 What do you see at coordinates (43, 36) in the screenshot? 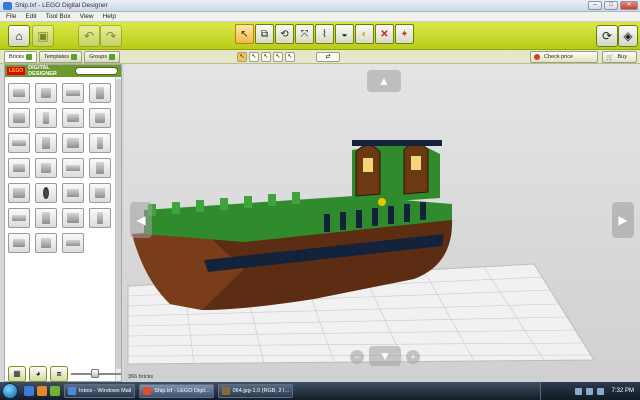
I see `save-icon: ▣` at bounding box center [43, 36].